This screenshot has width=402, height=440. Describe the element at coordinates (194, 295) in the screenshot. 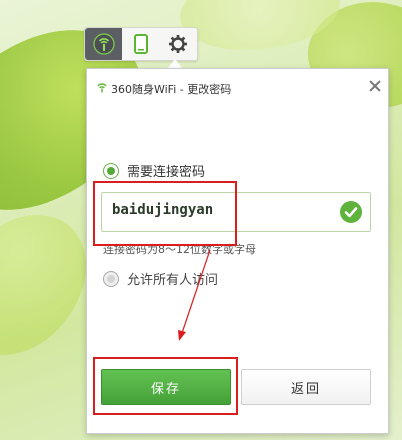

I see `annotation-arrow` at that location.